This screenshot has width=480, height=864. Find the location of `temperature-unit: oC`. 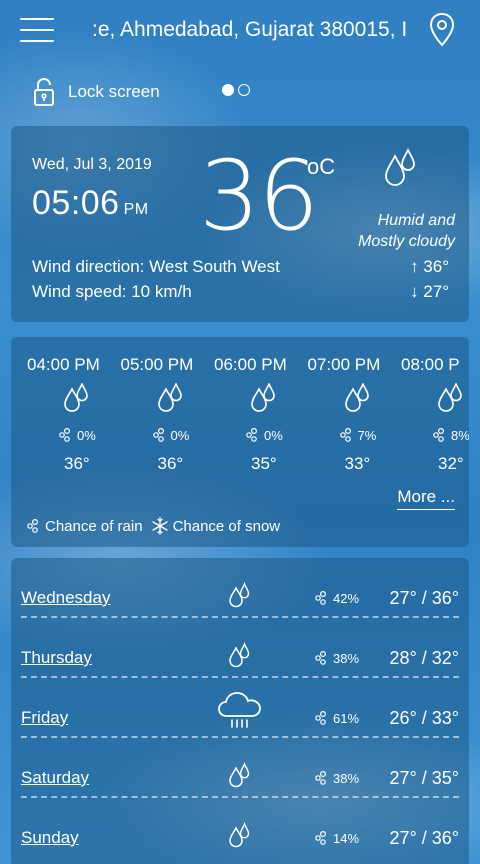

temperature-unit: oC is located at coordinates (321, 167).